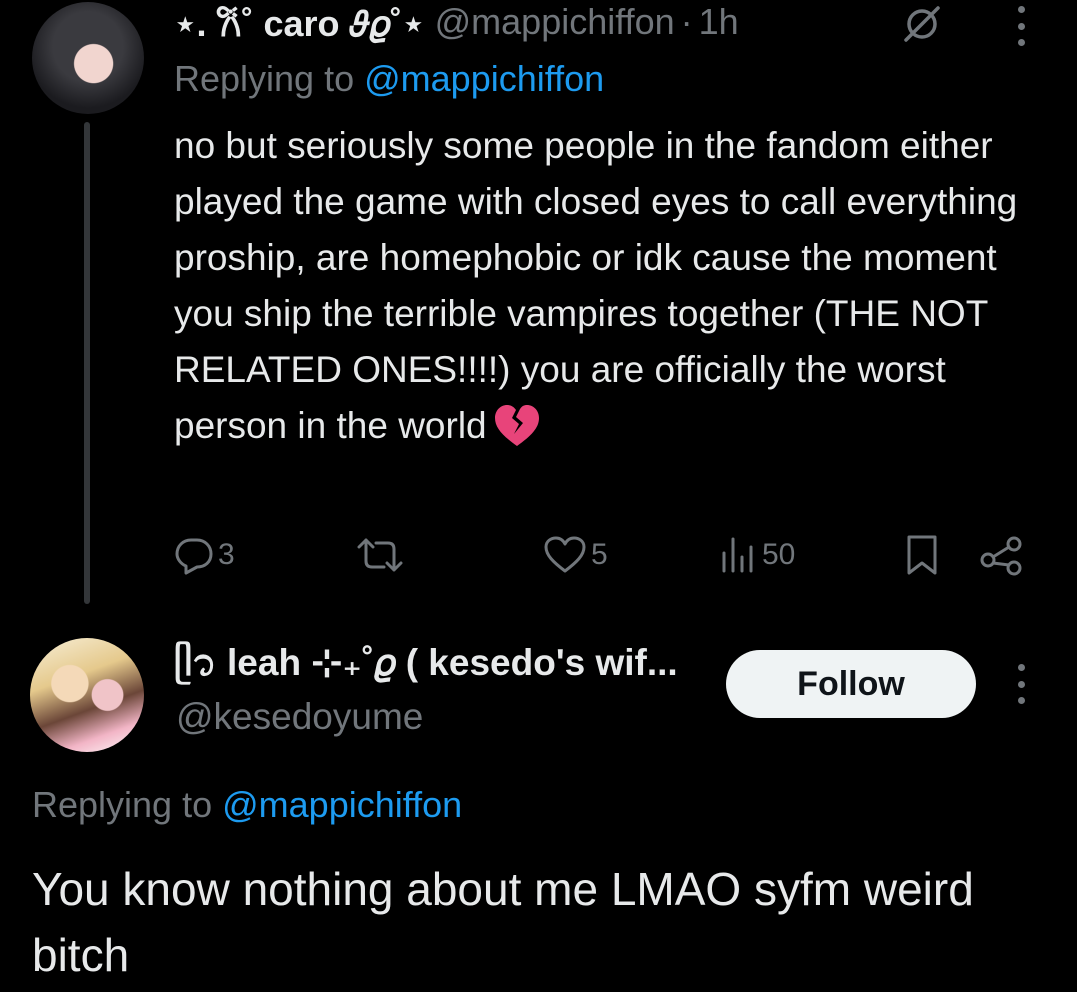  What do you see at coordinates (737, 555) in the screenshot?
I see `analytics-icon` at bounding box center [737, 555].